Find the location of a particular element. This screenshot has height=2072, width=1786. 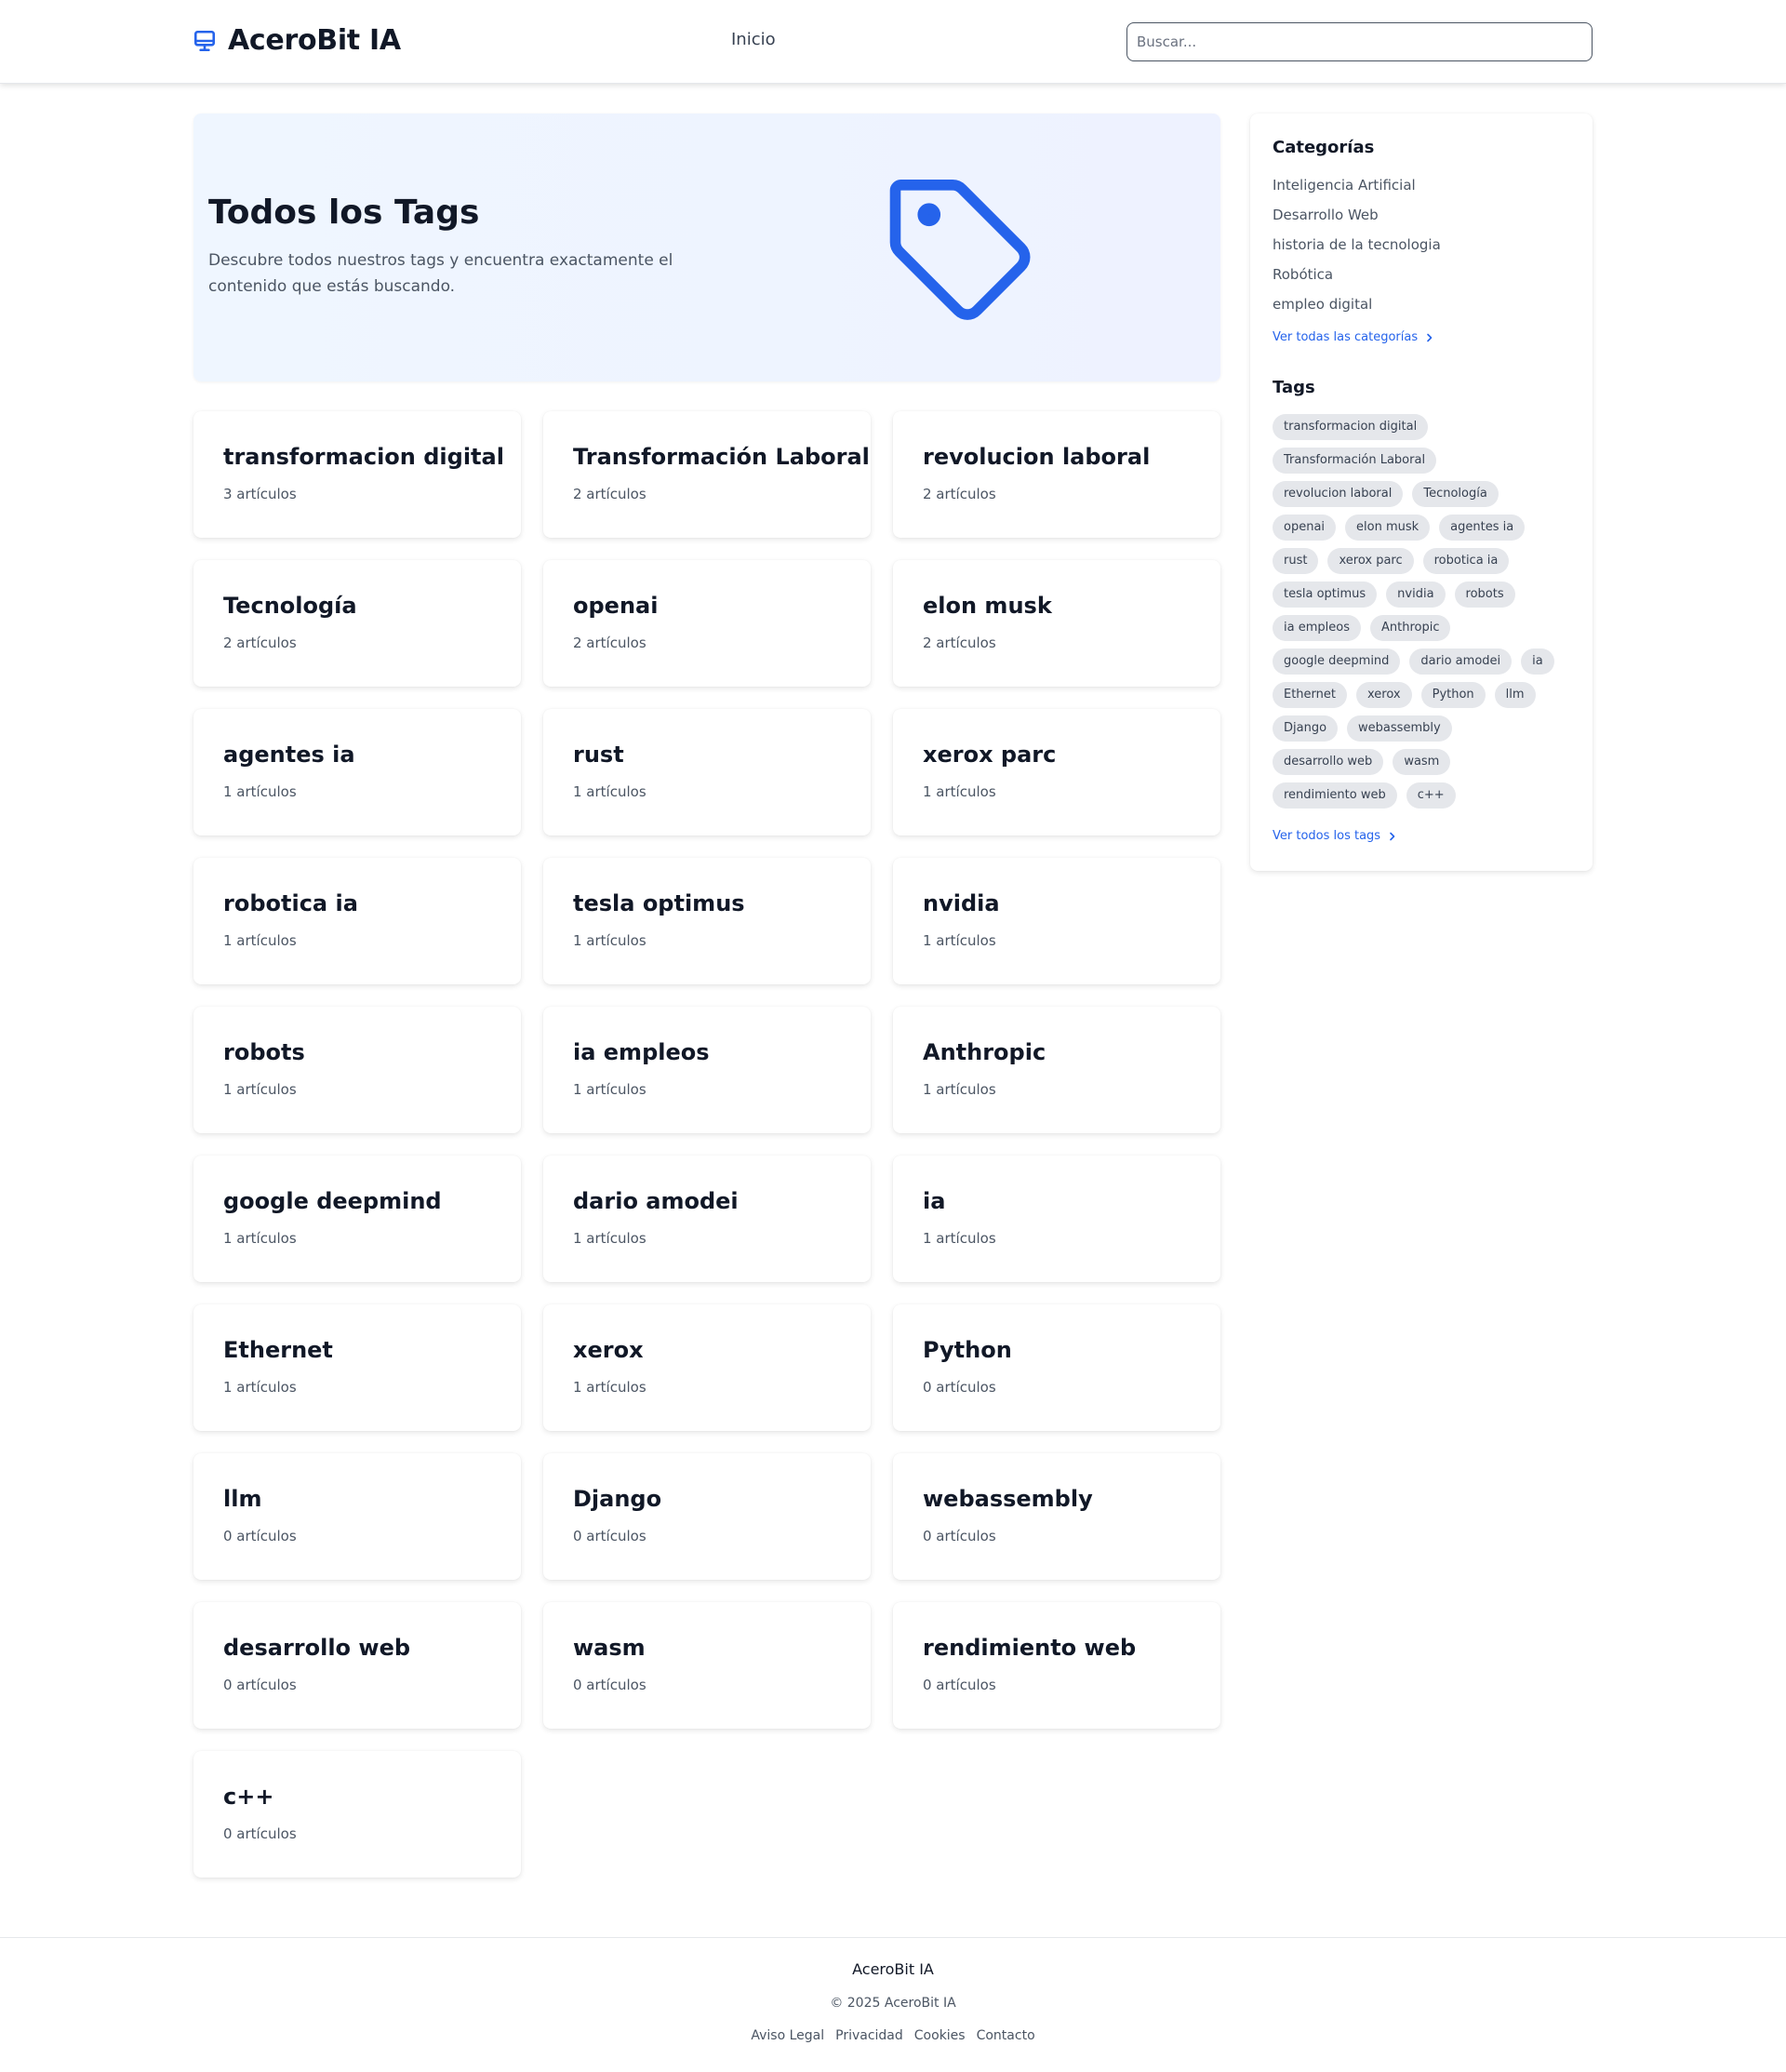

tag-card-name: Ethernet is located at coordinates (278, 1350).